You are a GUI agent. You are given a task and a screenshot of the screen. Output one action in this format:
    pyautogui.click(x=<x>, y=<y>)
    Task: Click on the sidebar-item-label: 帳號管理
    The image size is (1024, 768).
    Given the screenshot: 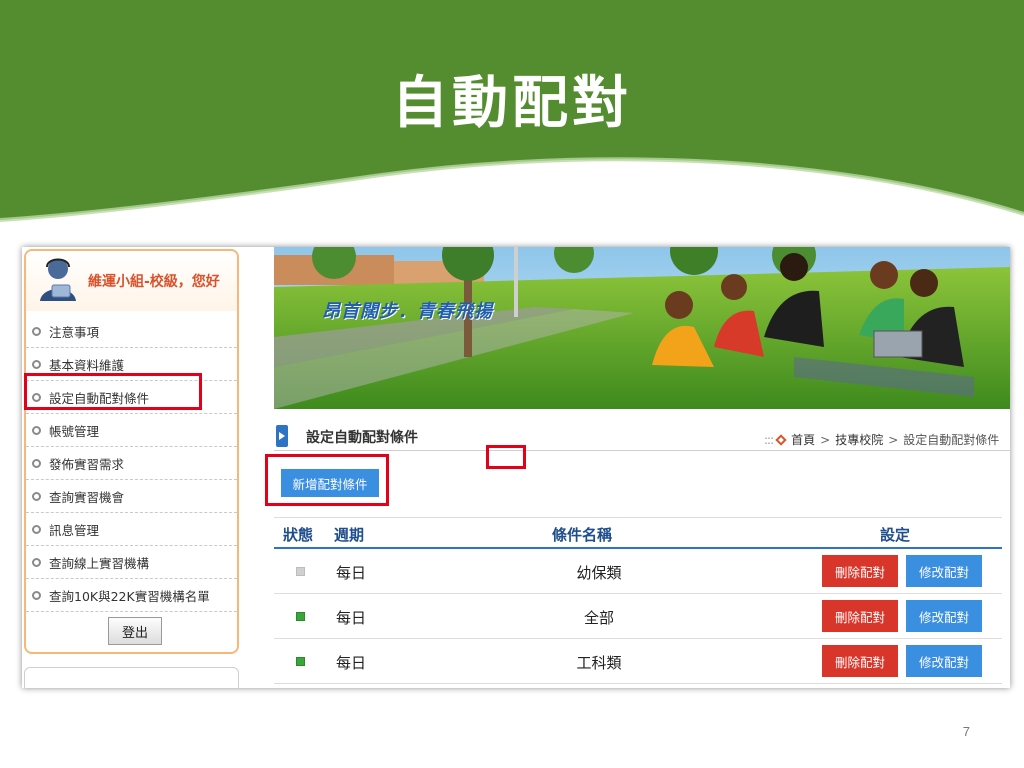 What is the action you would take?
    pyautogui.click(x=74, y=431)
    